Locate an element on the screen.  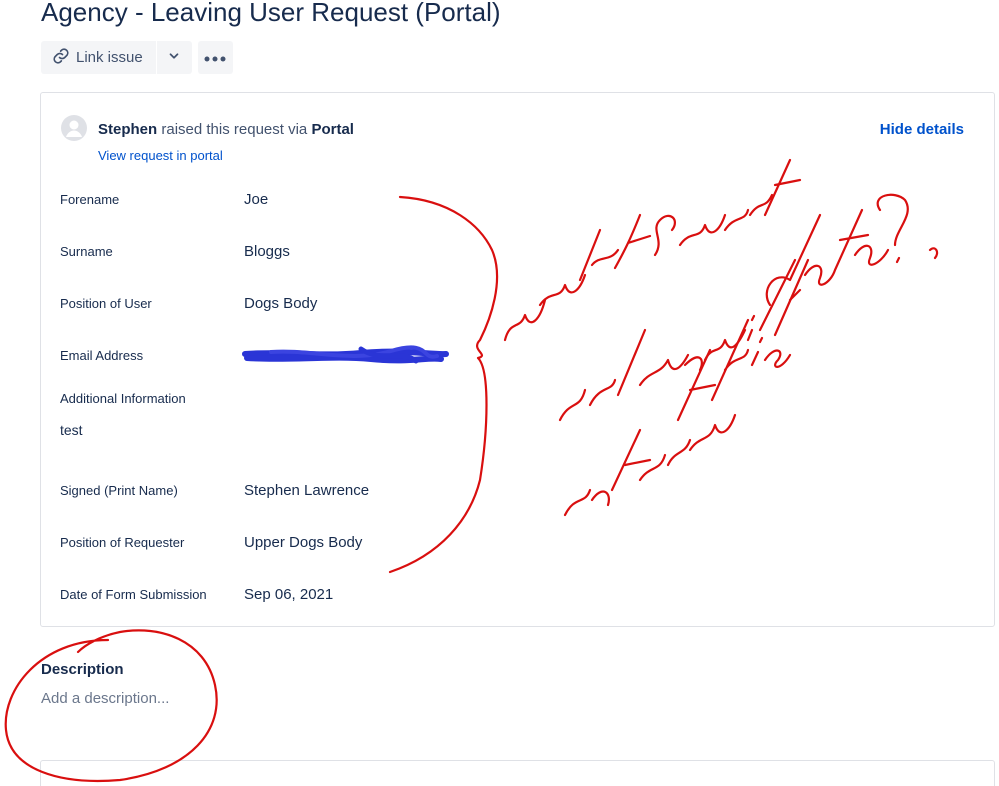
redacted-email-value is located at coordinates (346, 356).